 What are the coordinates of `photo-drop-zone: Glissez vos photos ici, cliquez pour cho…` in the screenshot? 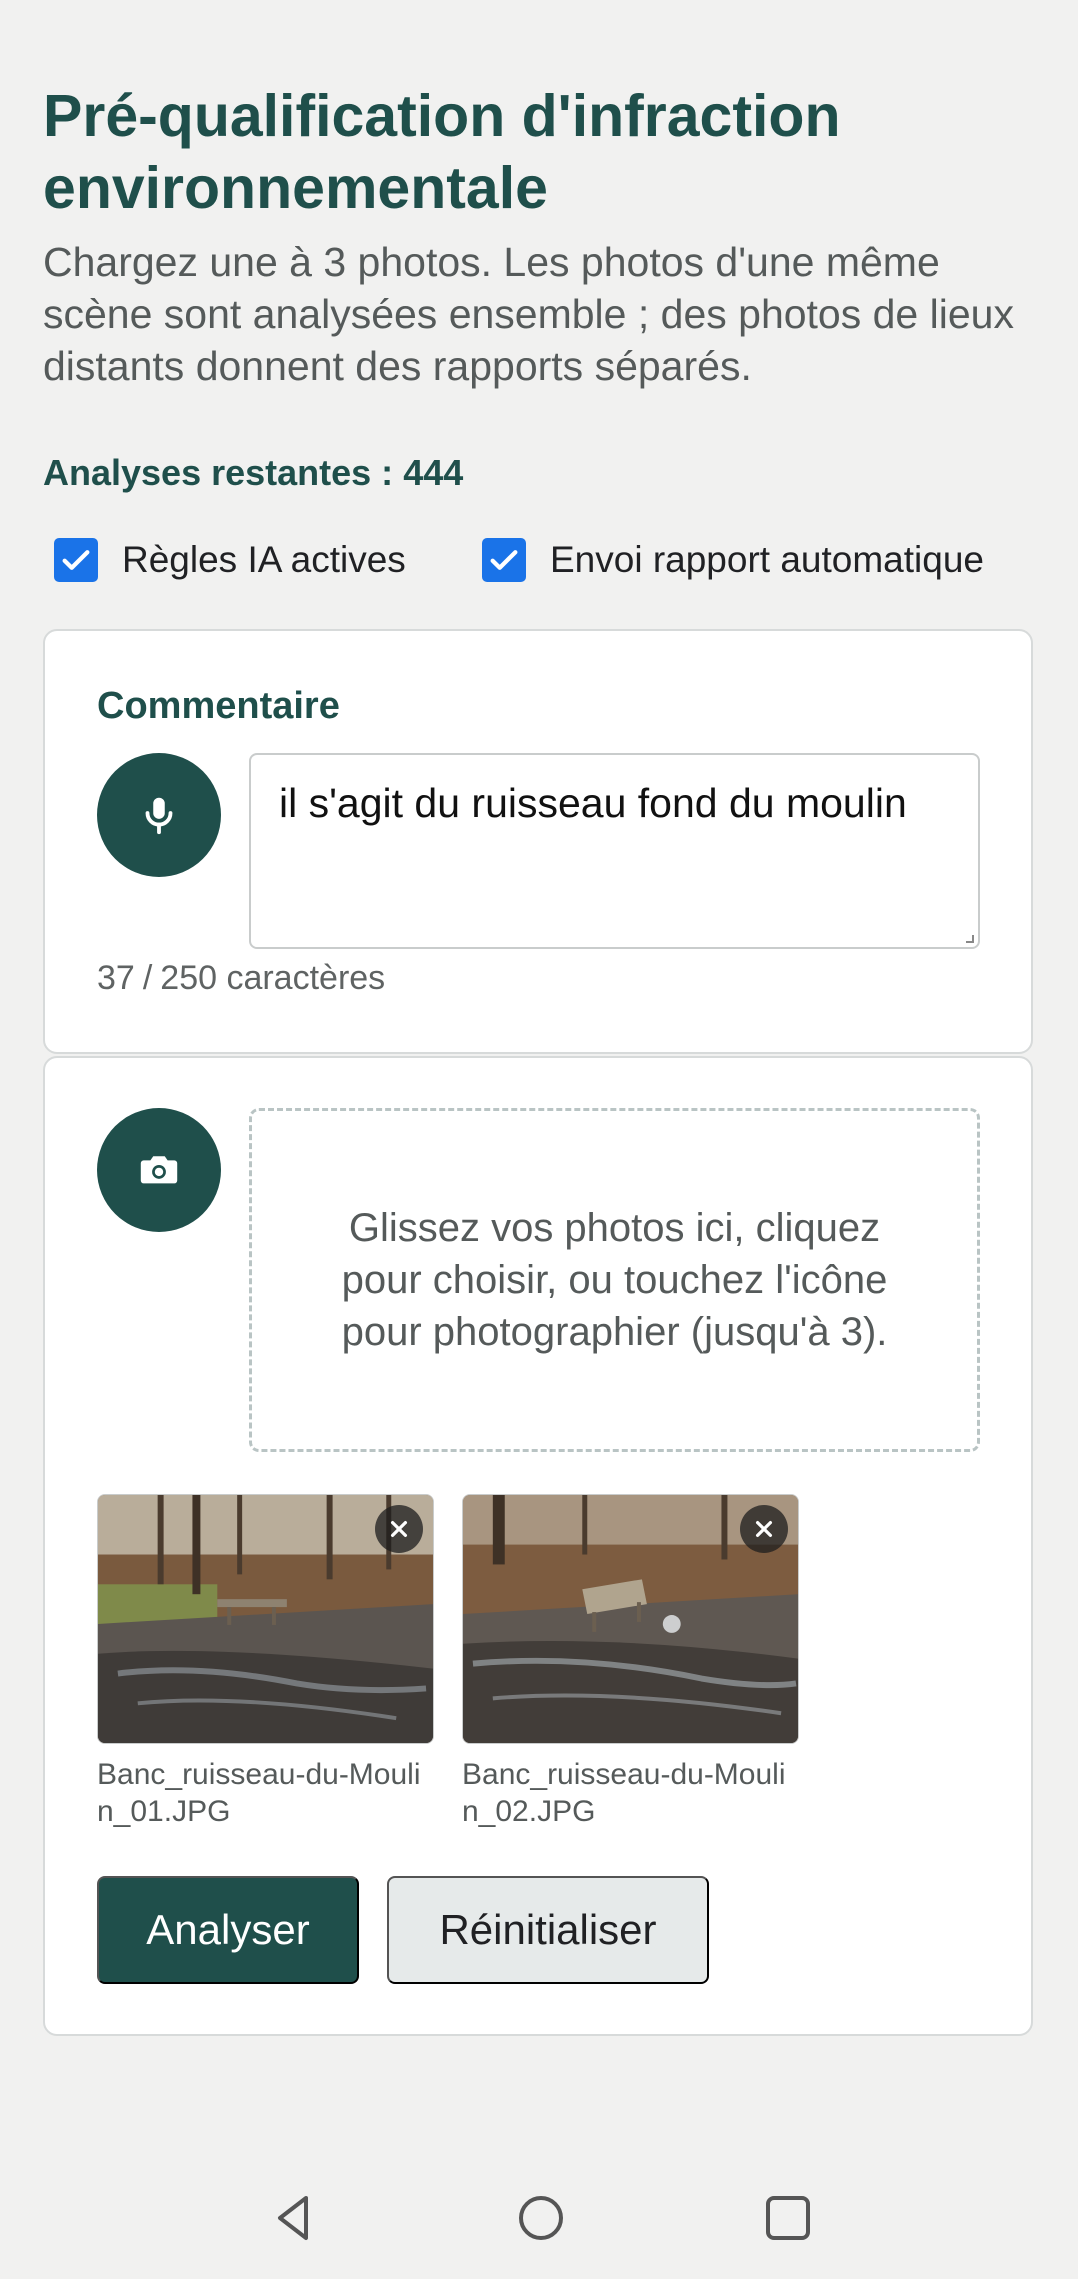 It's located at (614, 1280).